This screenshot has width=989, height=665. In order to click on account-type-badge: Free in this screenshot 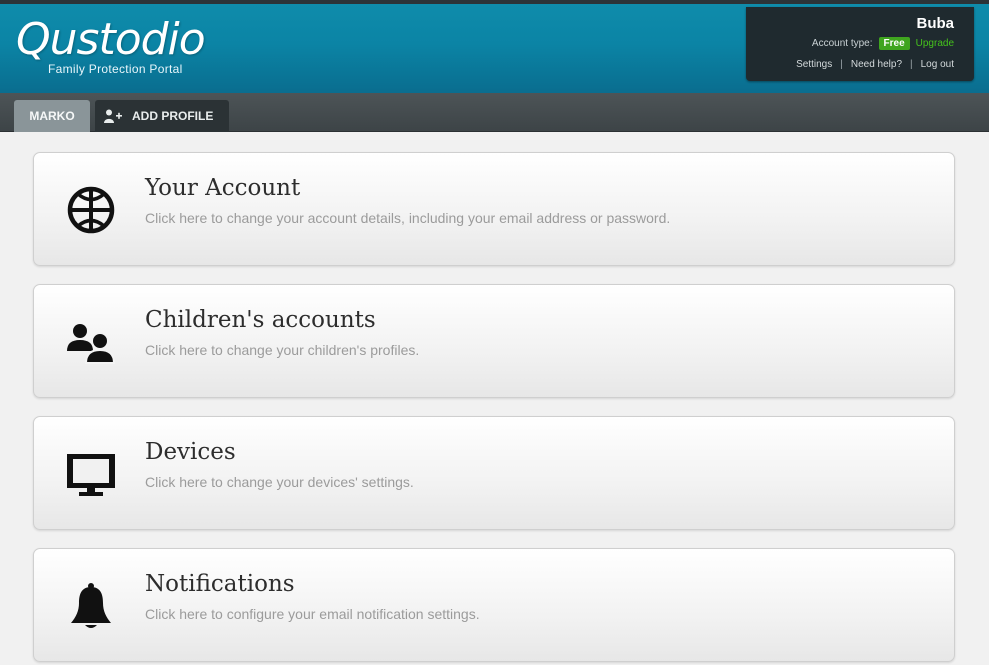, I will do `click(894, 43)`.